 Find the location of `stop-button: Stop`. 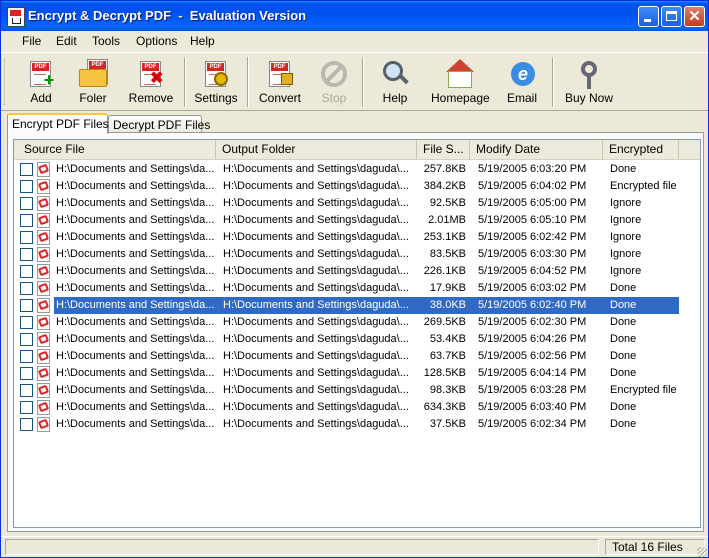

stop-button: Stop is located at coordinates (334, 83).